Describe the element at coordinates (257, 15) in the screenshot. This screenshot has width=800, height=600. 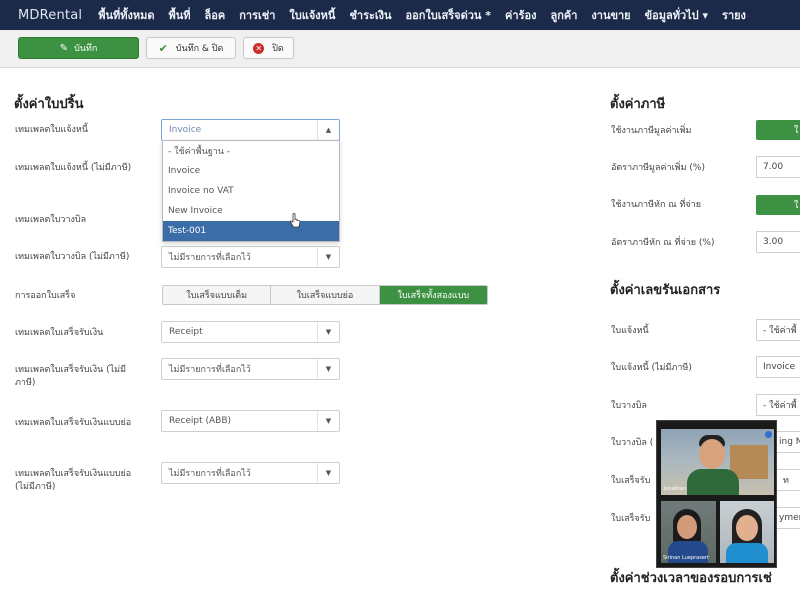
I see `nav-rental: การเช่า` at that location.